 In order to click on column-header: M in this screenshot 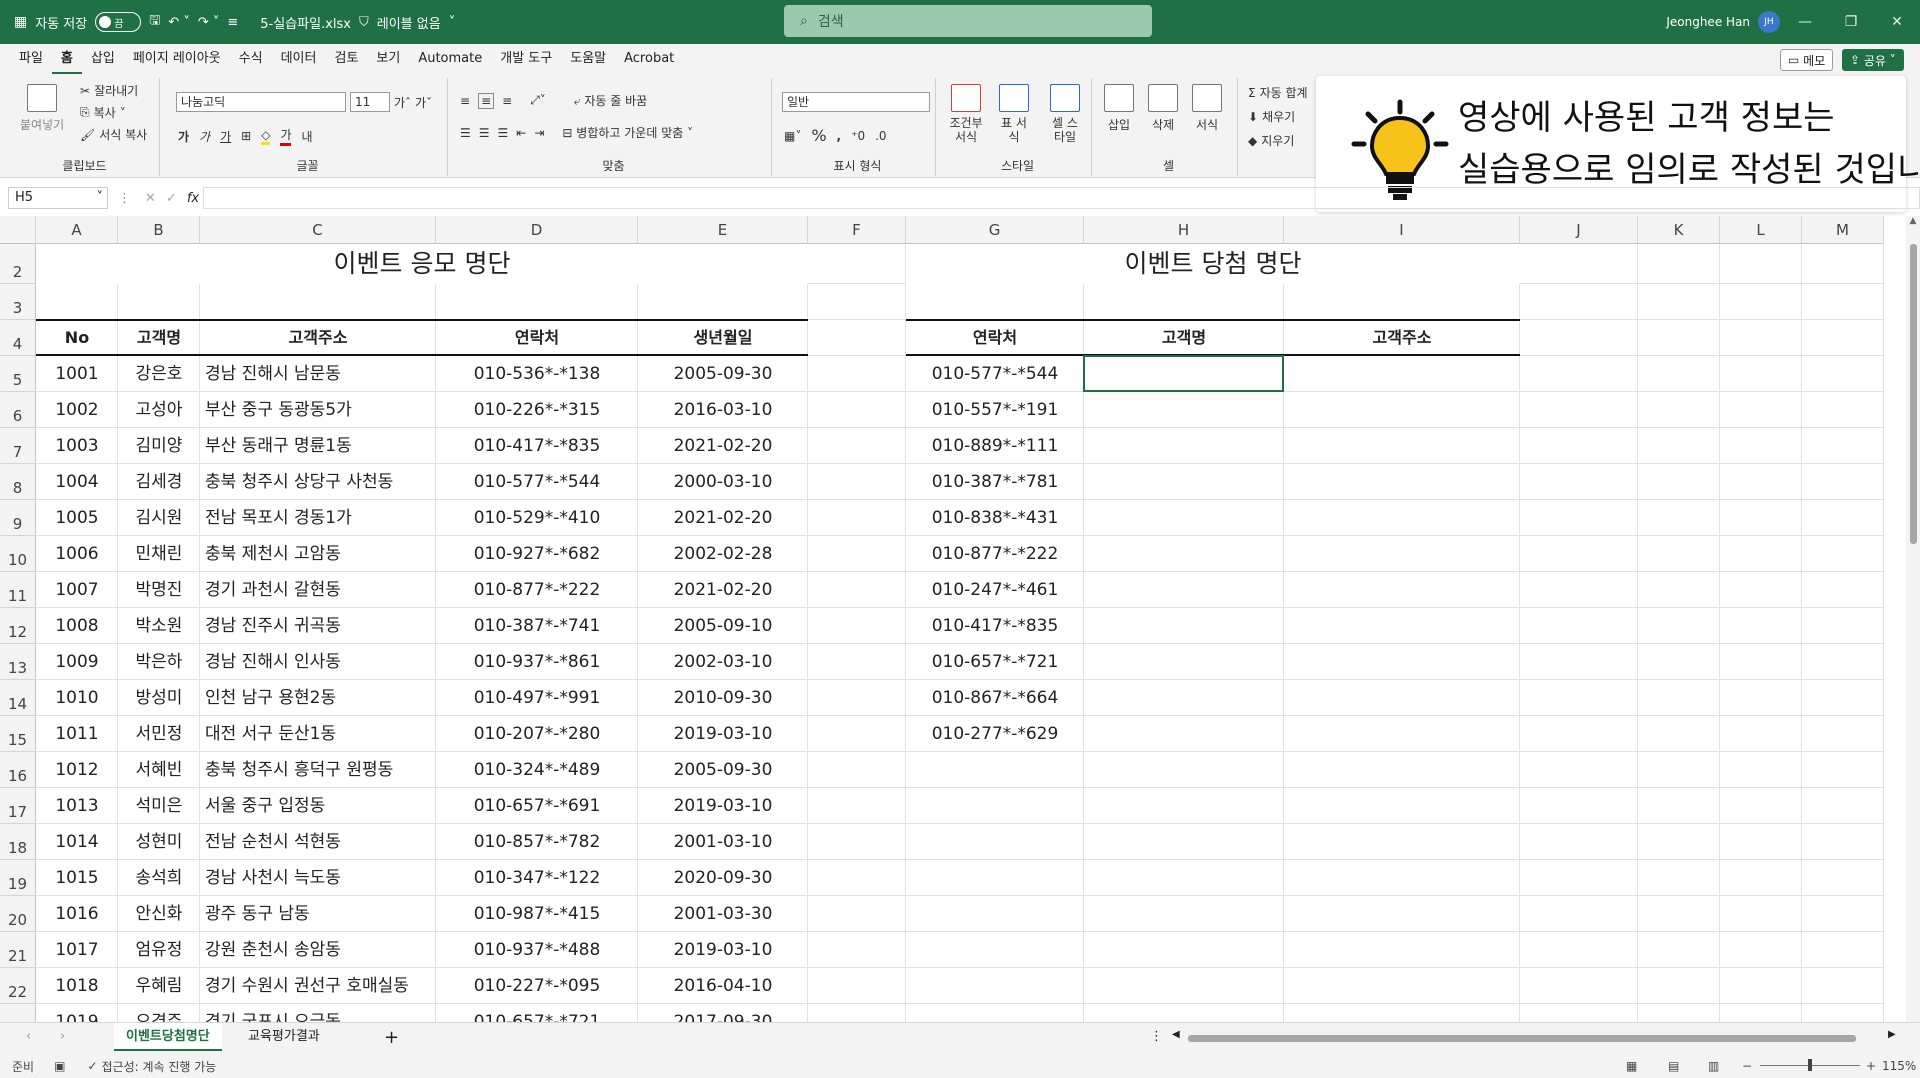, I will do `click(1843, 230)`.